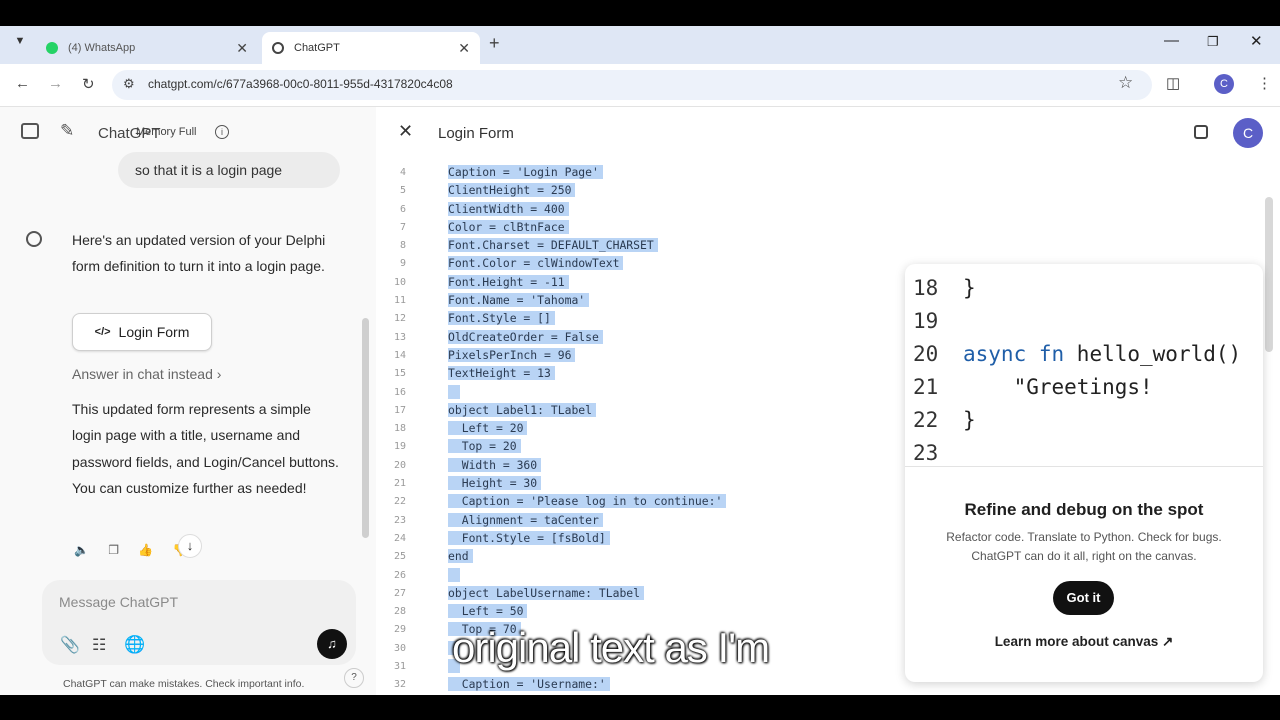 The width and height of the screenshot is (1280, 720). I want to click on restore-icon: ❐, so click(1213, 42).